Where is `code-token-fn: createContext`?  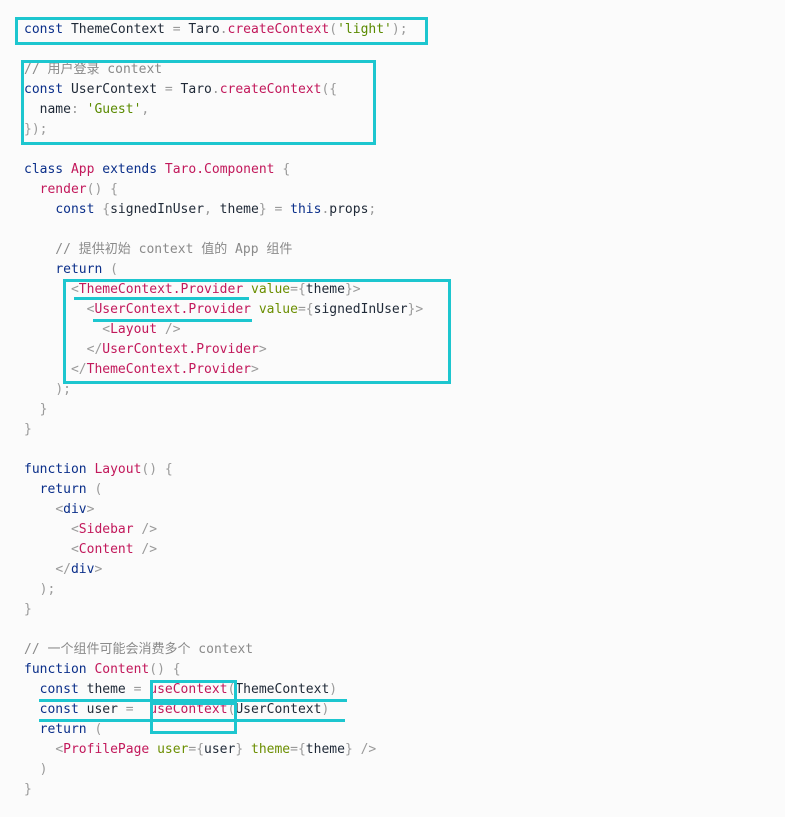 code-token-fn: createContext is located at coordinates (278, 29).